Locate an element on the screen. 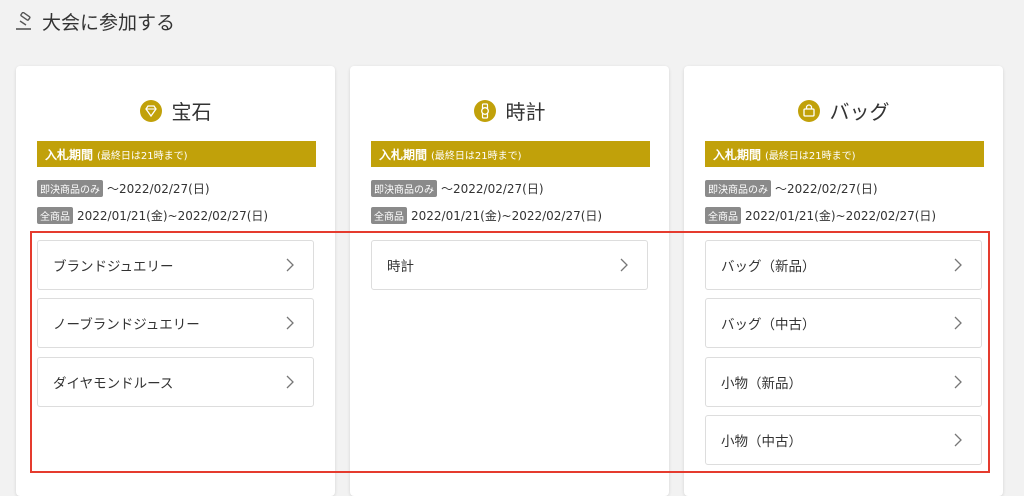 This screenshot has width=1024, height=496. category-button-bag-used: バッグ（中古） is located at coordinates (843, 323).